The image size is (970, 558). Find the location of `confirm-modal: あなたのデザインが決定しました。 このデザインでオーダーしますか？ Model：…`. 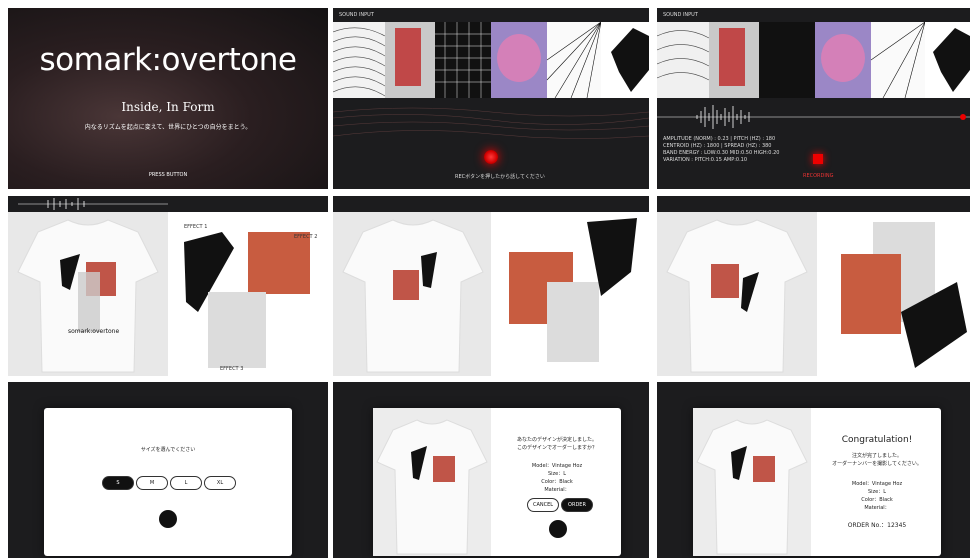

confirm-modal: あなたのデザインが決定しました。 このデザインでオーダーしますか？ Model：… is located at coordinates (497, 482).